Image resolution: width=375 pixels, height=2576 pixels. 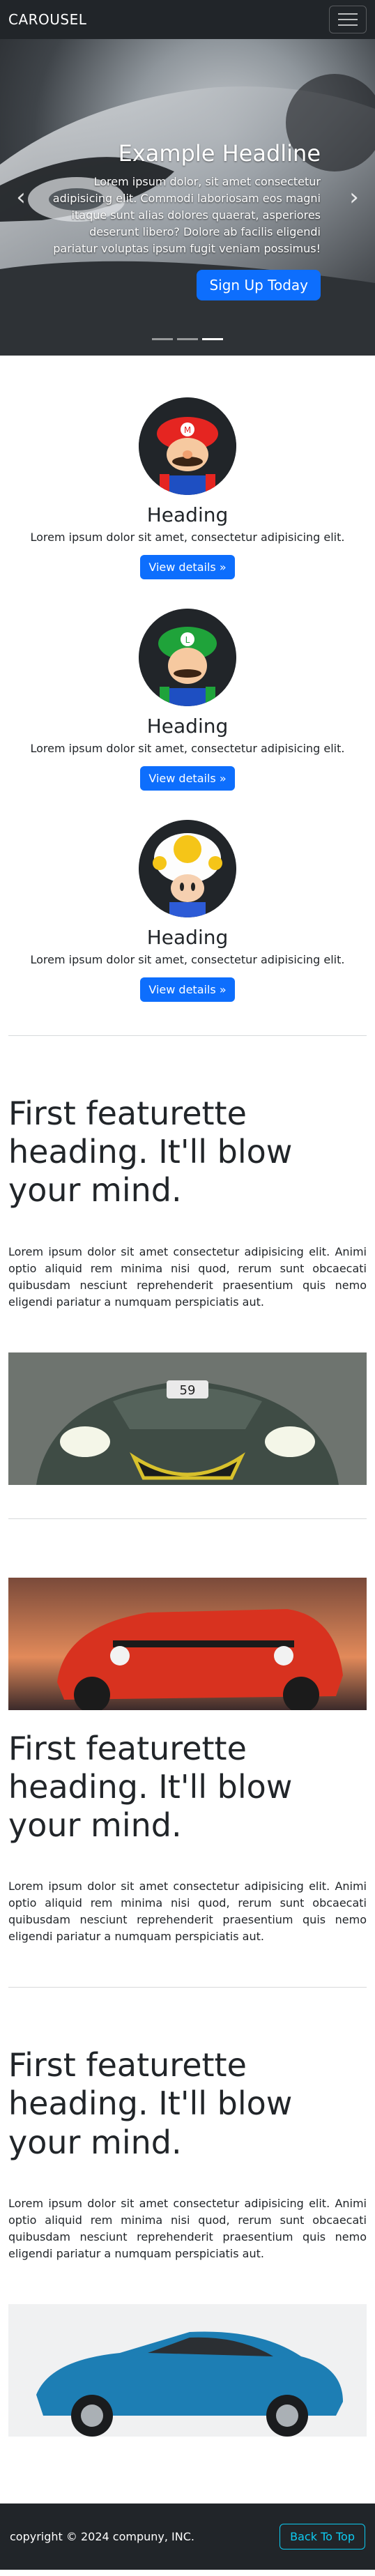 I want to click on carousel-indicators, so click(x=187, y=339).